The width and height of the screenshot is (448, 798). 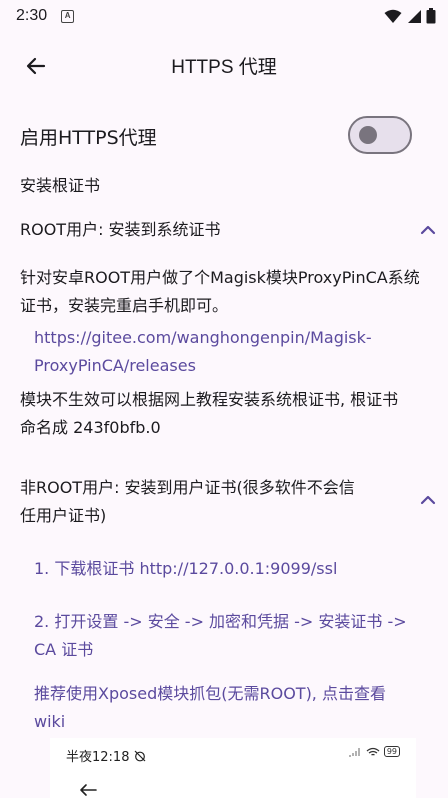 I want to click on recommend-line: wiki, so click(x=50, y=721).